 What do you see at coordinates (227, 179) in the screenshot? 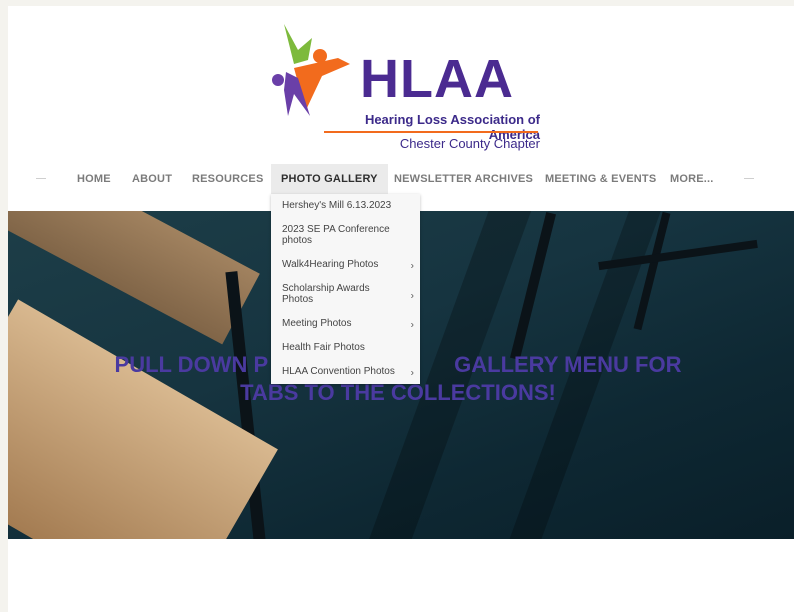
I see `nav-resources: RESOURCES` at bounding box center [227, 179].